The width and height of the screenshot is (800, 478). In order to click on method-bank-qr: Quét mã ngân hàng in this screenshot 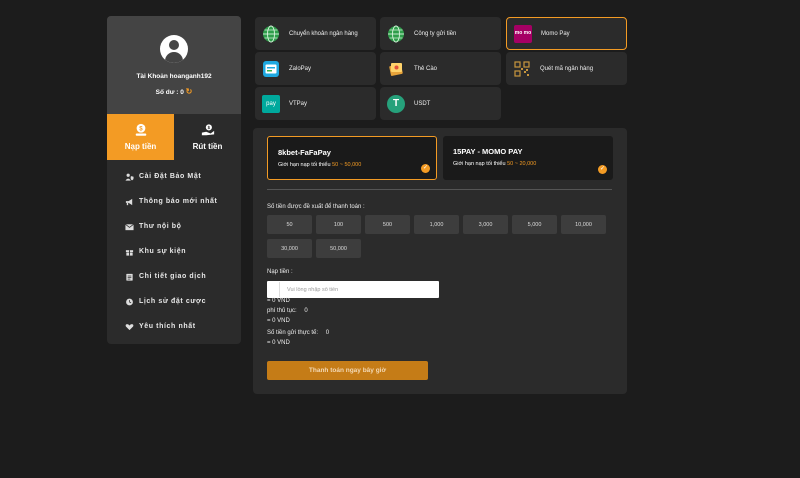, I will do `click(566, 68)`.